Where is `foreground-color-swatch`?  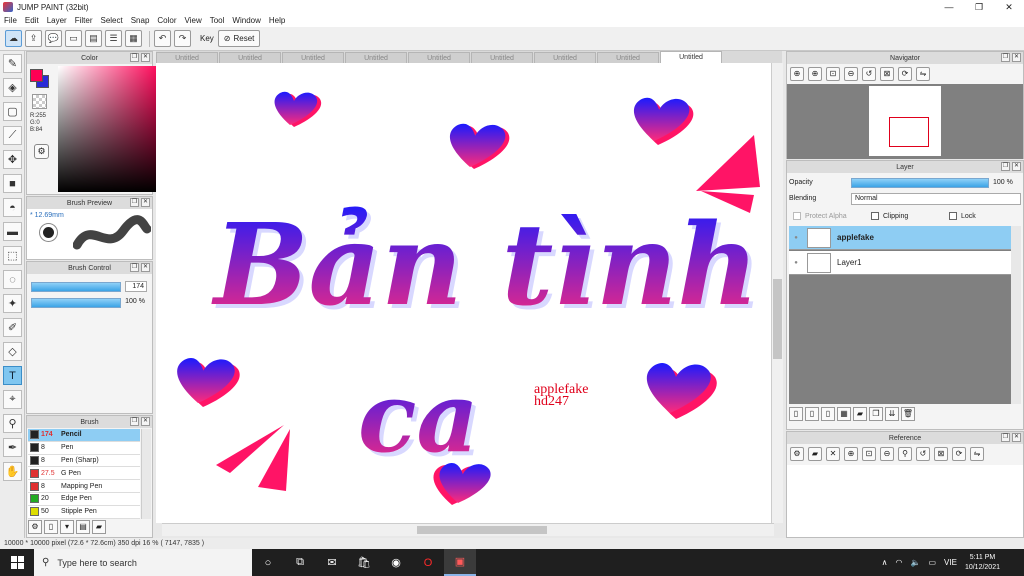 foreground-color-swatch is located at coordinates (36, 75).